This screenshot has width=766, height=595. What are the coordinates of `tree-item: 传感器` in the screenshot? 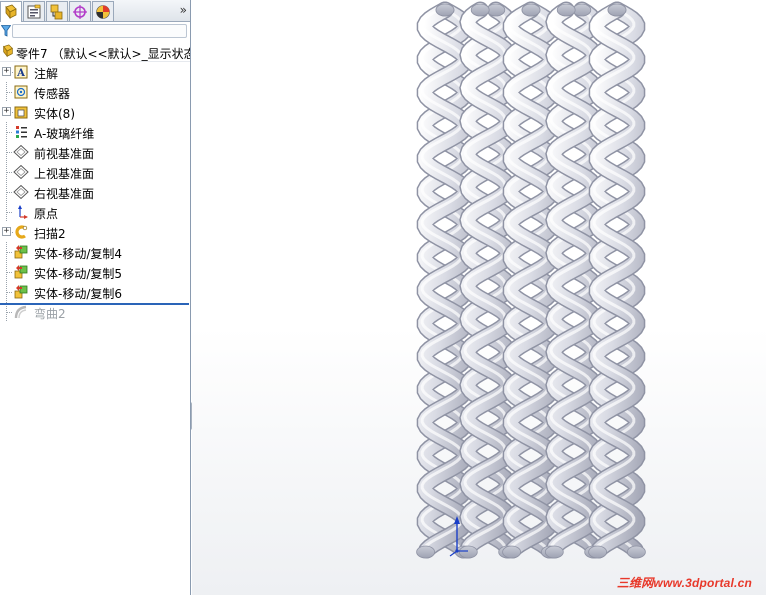 It's located at (95, 92).